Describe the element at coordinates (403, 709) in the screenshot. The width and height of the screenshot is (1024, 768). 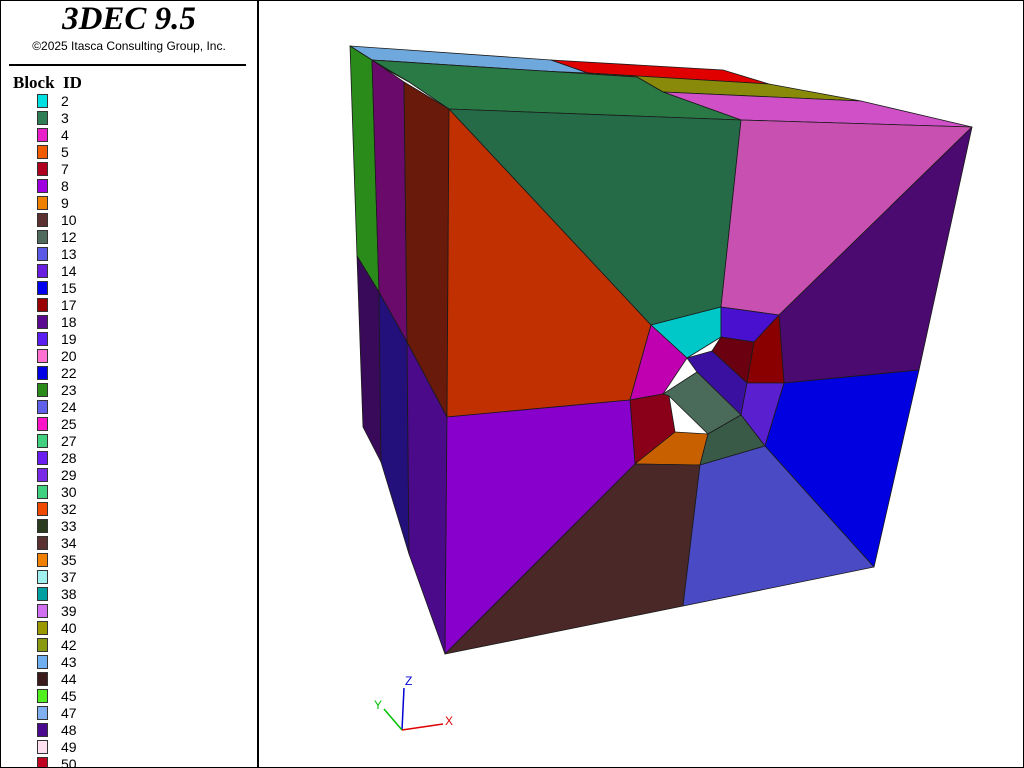
I see `z-axis-line` at that location.